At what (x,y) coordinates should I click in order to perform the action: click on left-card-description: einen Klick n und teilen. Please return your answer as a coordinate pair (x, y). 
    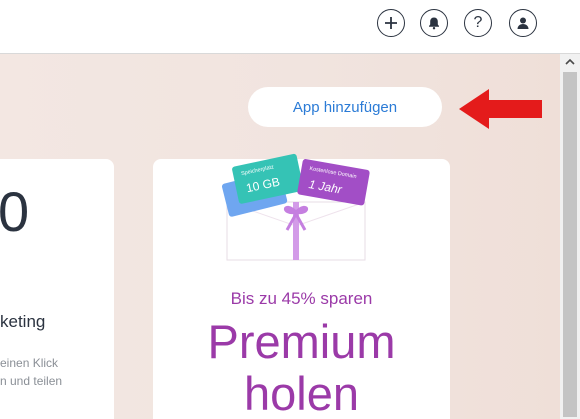
    Looking at the image, I should click on (31, 372).